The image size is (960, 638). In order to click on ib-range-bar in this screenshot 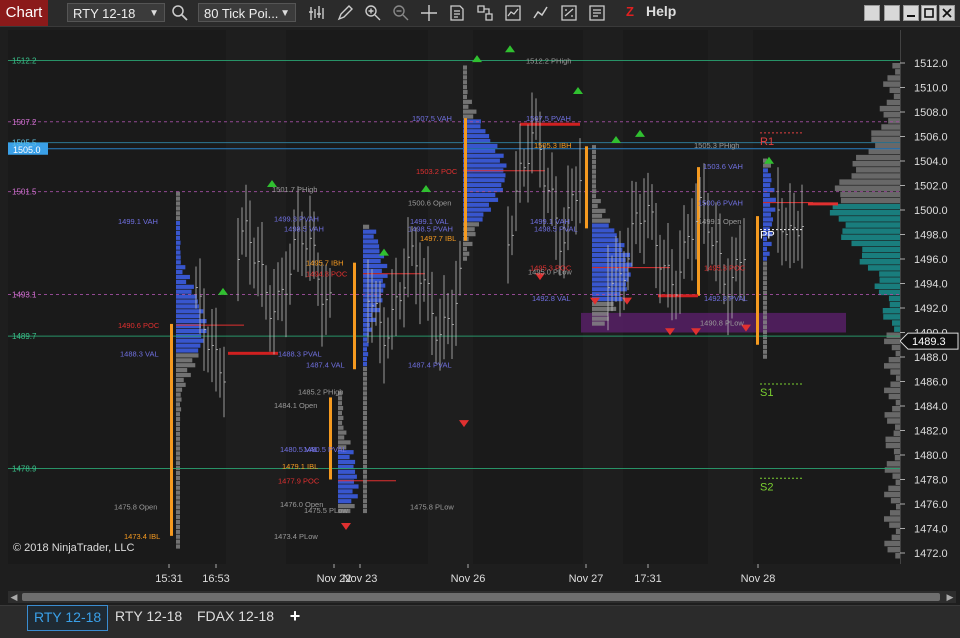, I will do `click(354, 316)`.